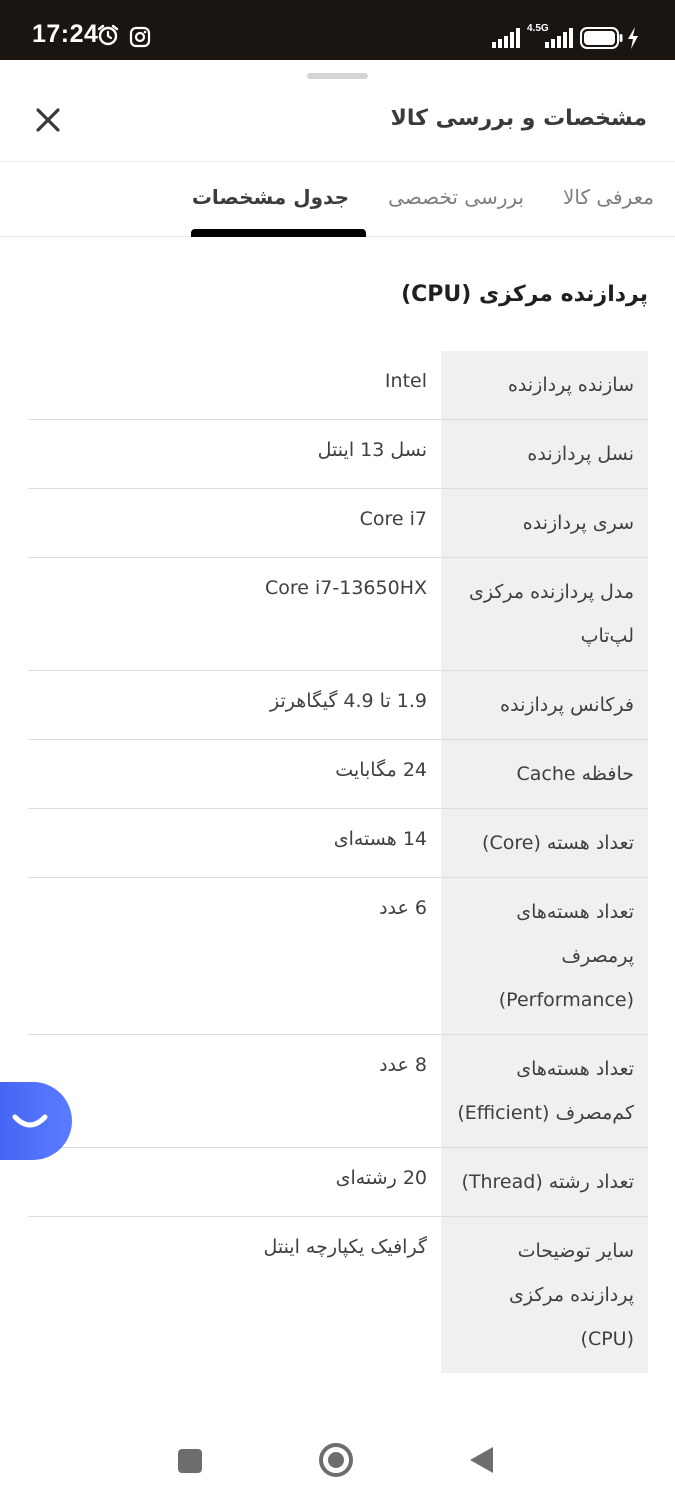  Describe the element at coordinates (481, 1462) in the screenshot. I see `back-icon` at that location.